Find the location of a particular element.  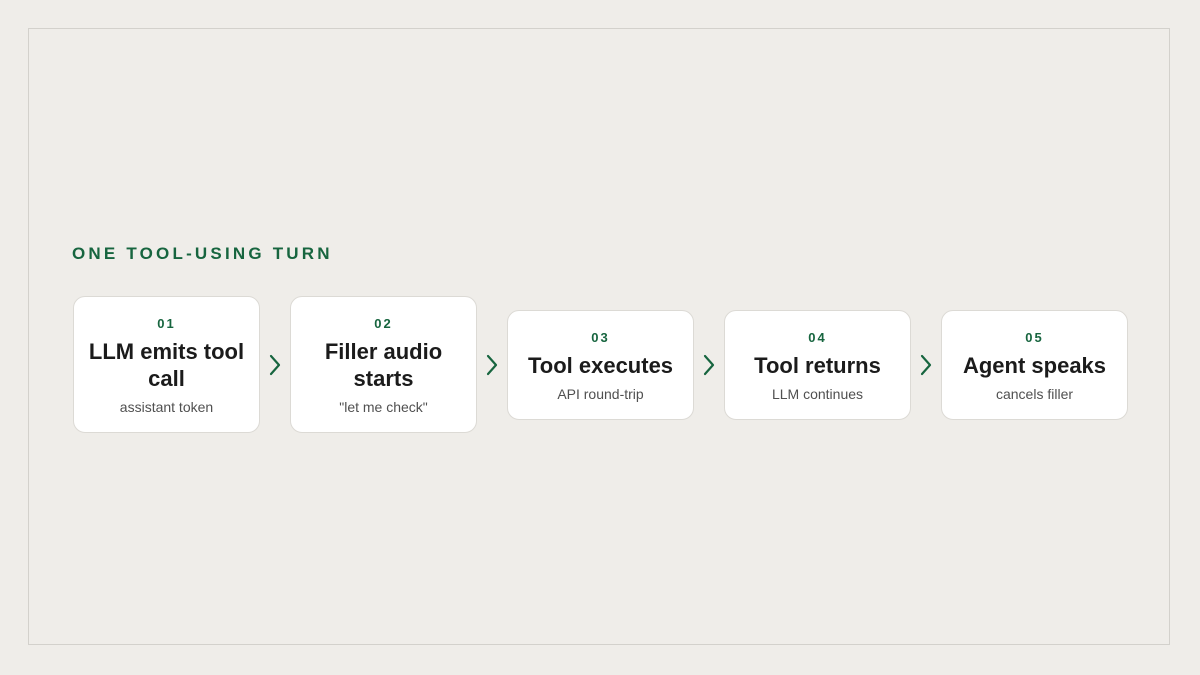

step-title: Tool executes is located at coordinates (600, 365).